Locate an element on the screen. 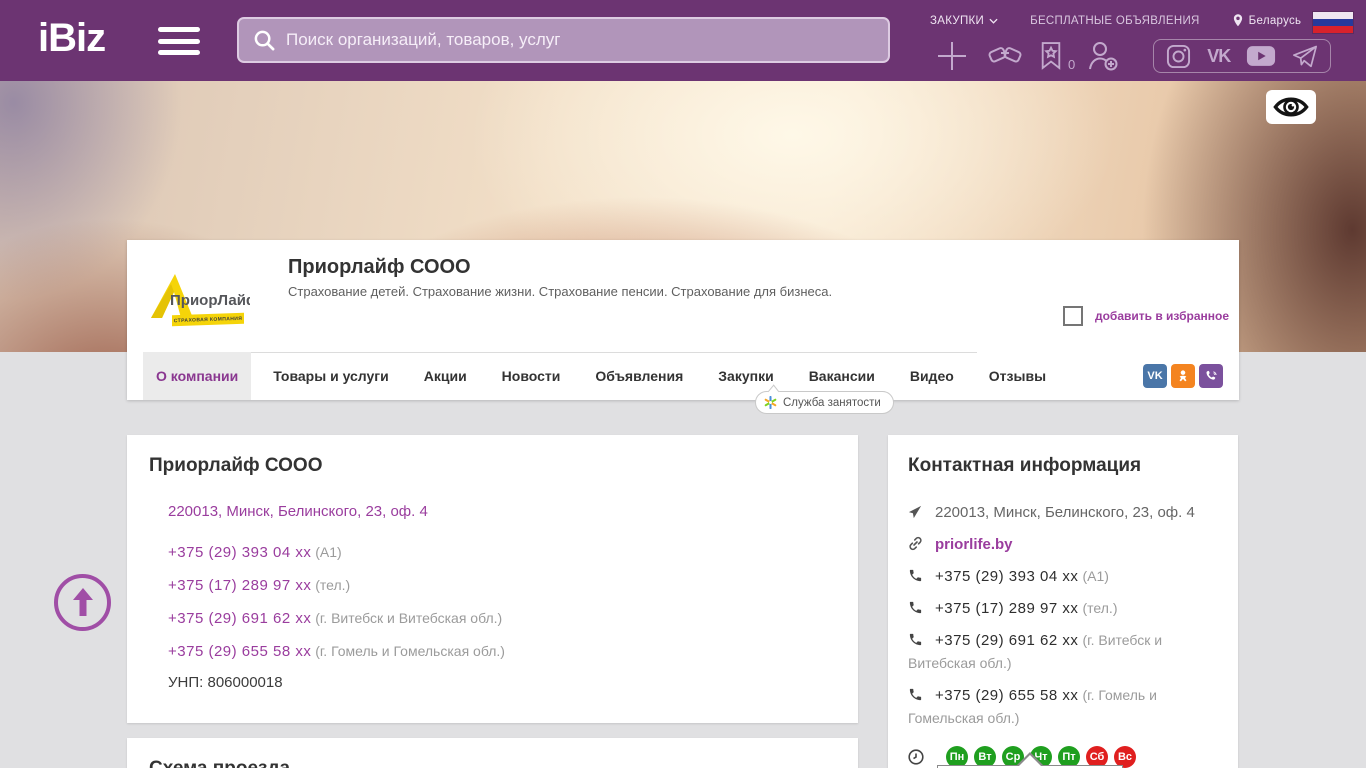  header-links: ЗАКУПКИ БЕСПЛАТНЫЕ ОБЪЯВЛЕНИЯ Беларусь is located at coordinates (1116, 21).